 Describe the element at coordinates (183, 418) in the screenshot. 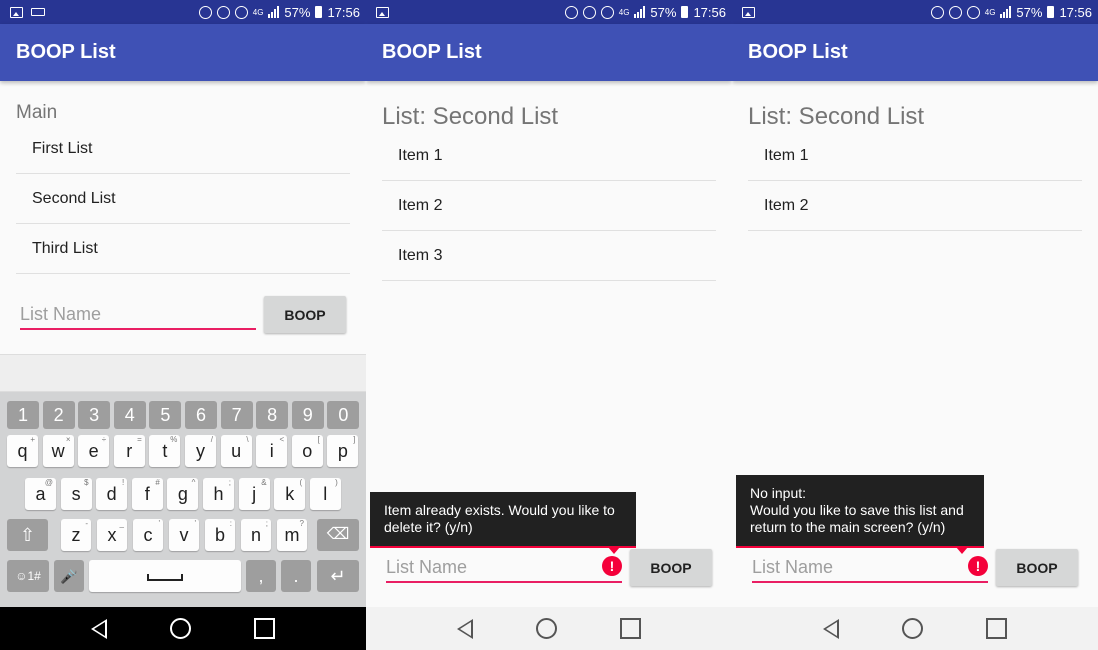

I see `keyboard-number-row: 1234567890` at that location.